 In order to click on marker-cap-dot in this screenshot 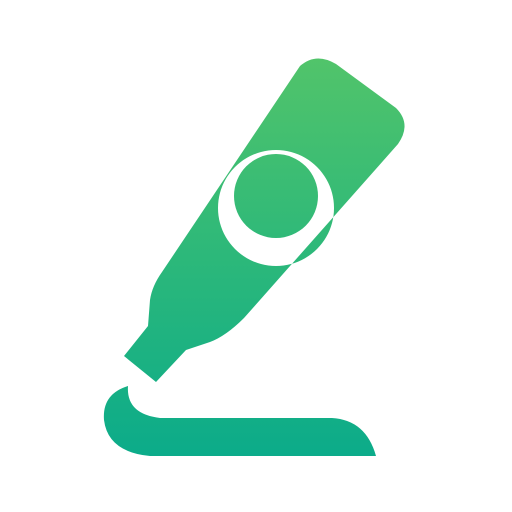, I will do `click(276, 196)`.